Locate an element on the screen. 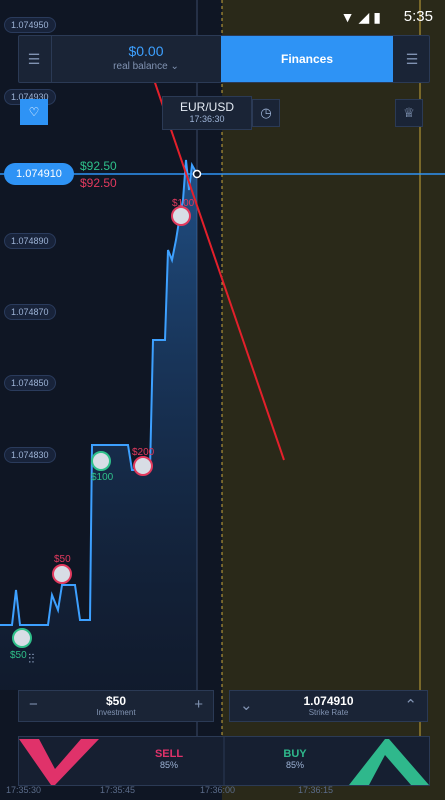  investment-label: Investment is located at coordinates (116, 712).